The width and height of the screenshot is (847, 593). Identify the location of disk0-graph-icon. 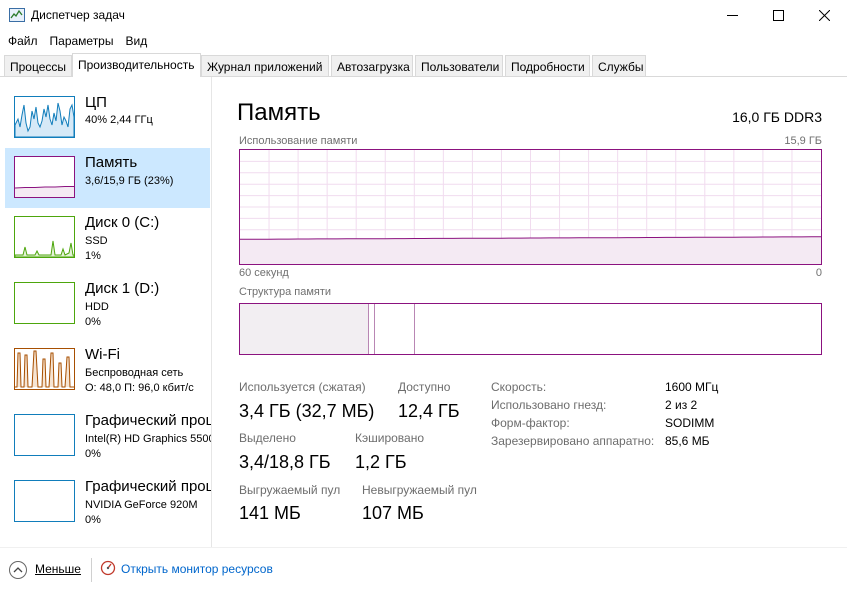
(44, 237).